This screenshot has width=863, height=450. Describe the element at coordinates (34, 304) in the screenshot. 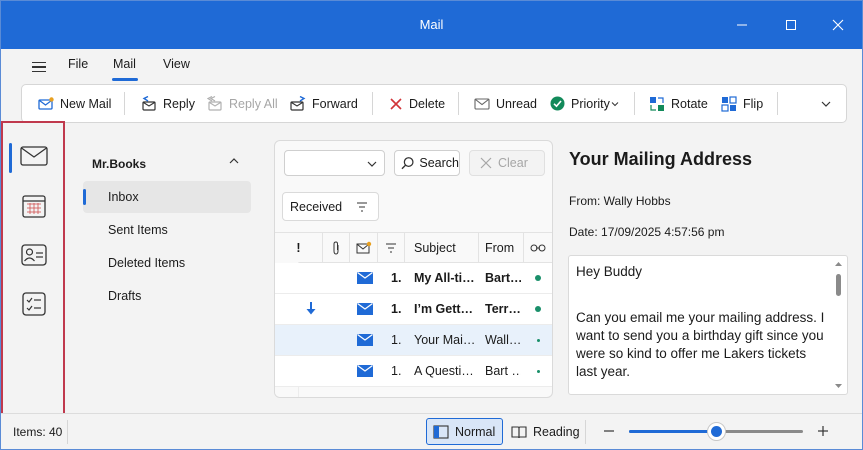

I see `rail-tasks` at that location.